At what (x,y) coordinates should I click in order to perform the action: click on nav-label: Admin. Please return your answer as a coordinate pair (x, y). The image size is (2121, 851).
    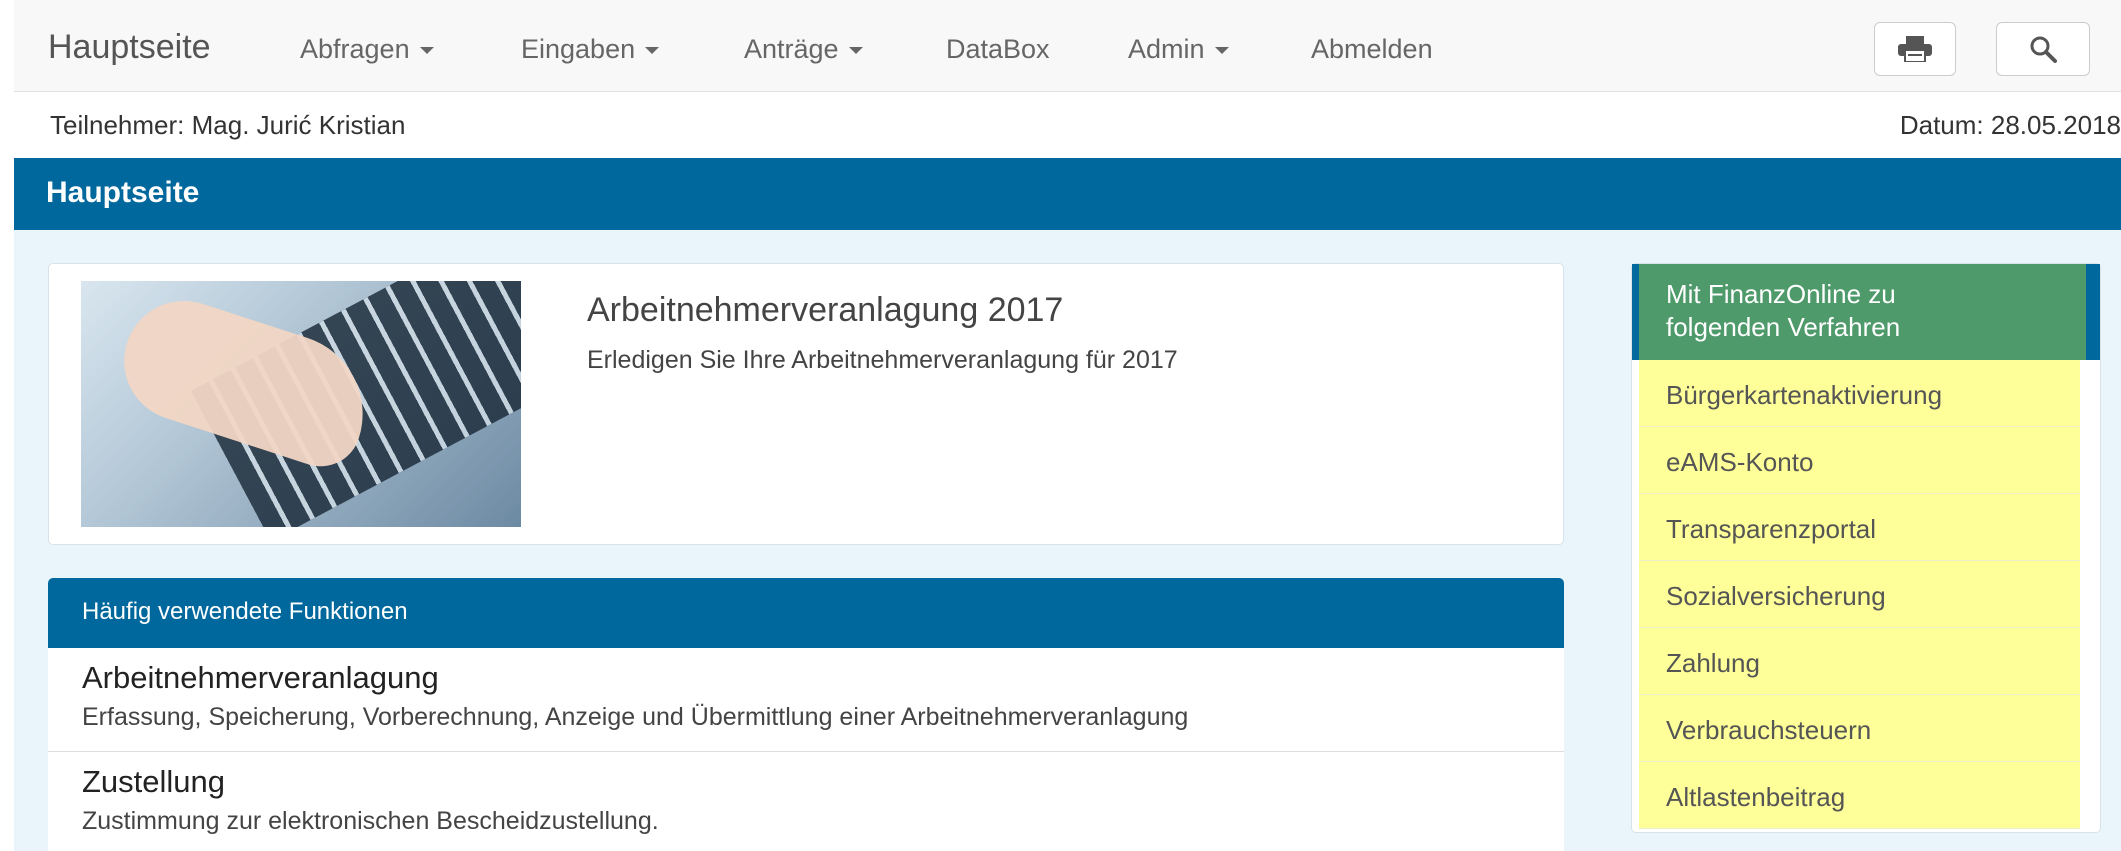
    Looking at the image, I should click on (1166, 49).